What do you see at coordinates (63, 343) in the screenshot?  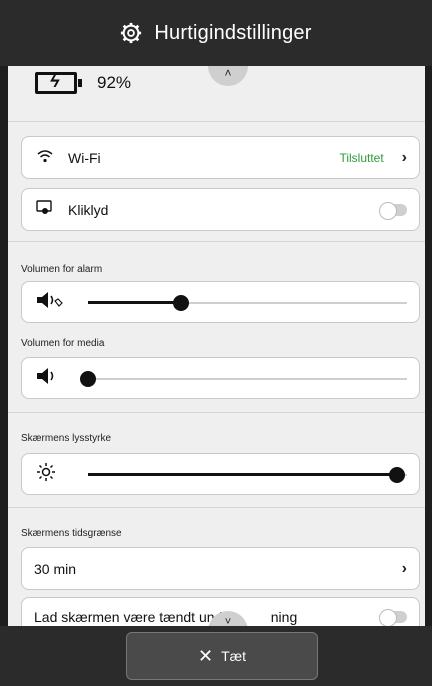 I see `media-volume-label: Volumen for media` at bounding box center [63, 343].